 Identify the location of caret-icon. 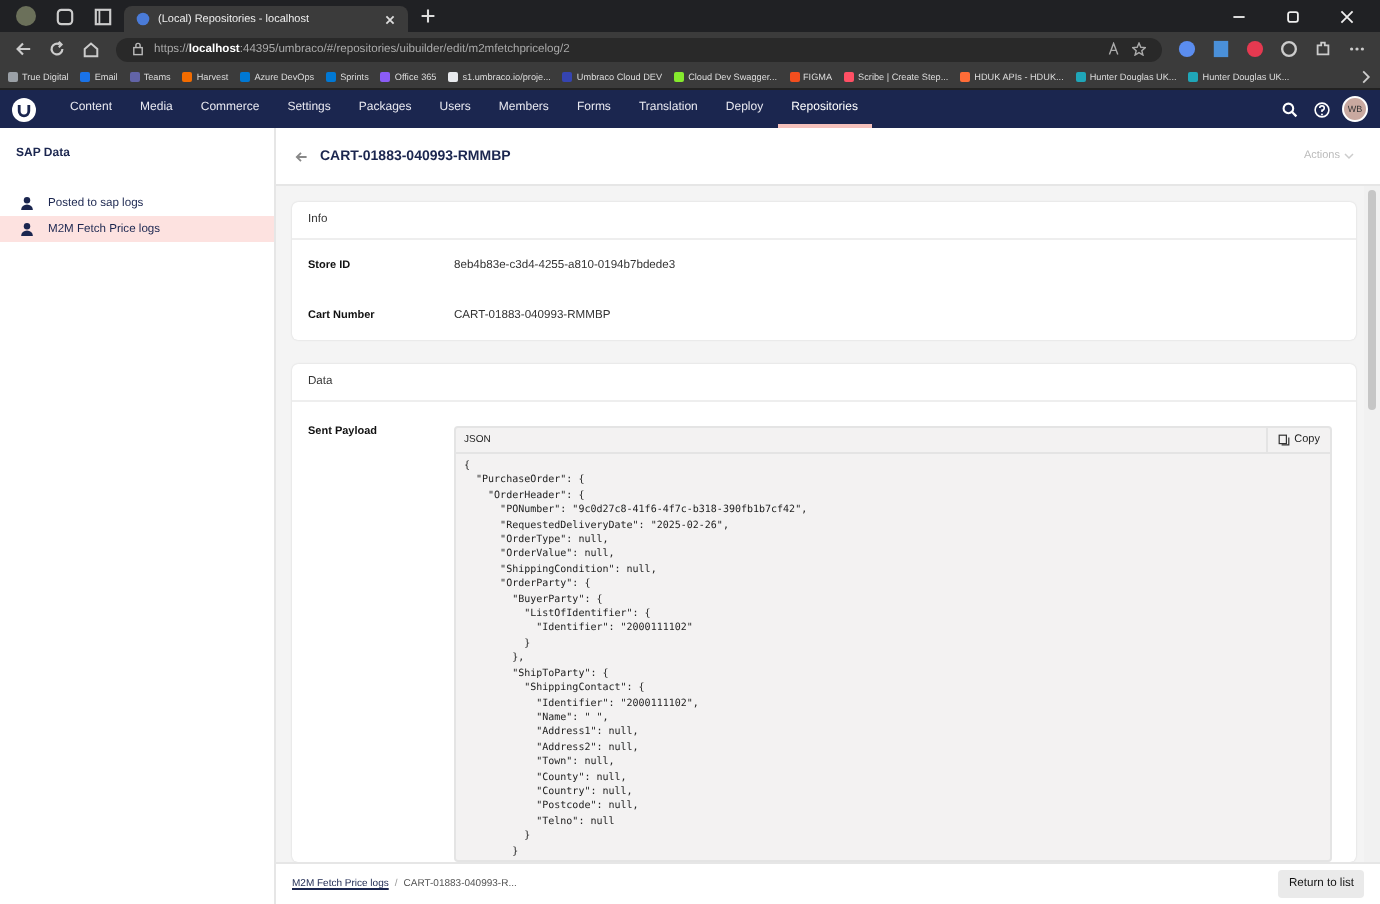
(1349, 156).